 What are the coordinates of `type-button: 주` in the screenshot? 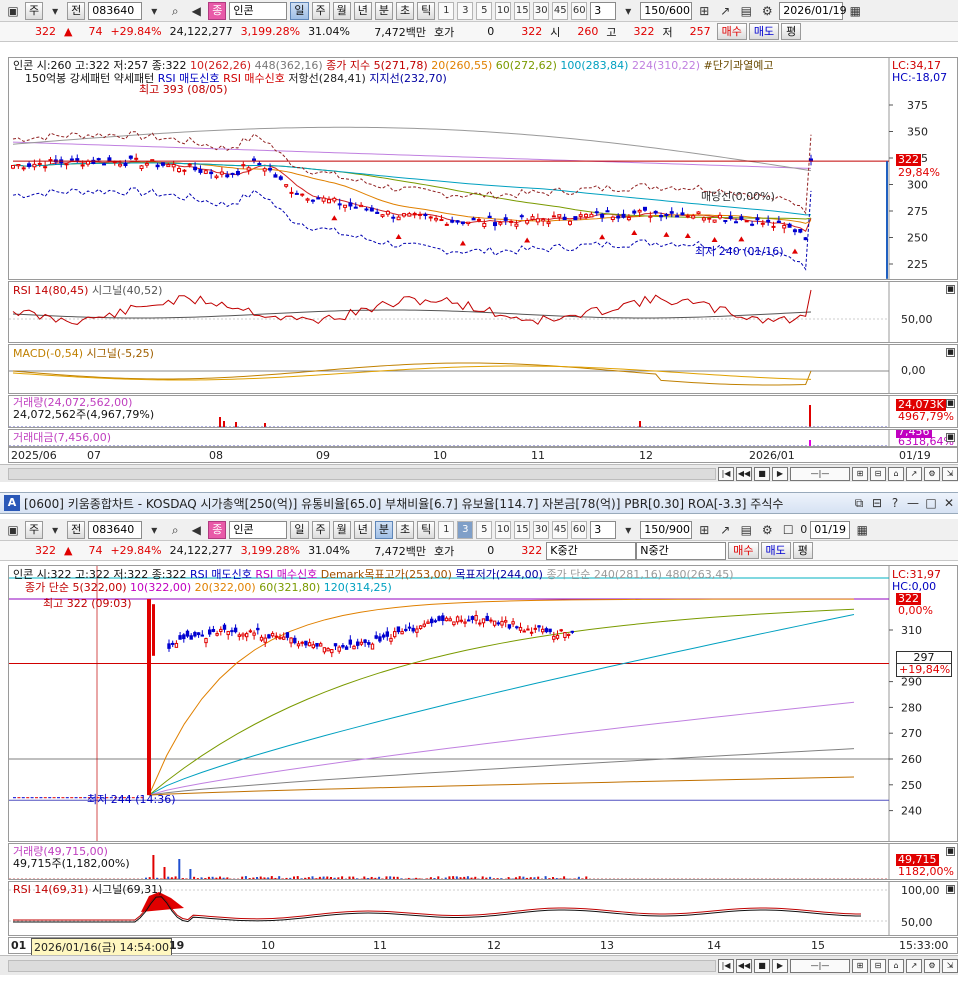 It's located at (34, 10).